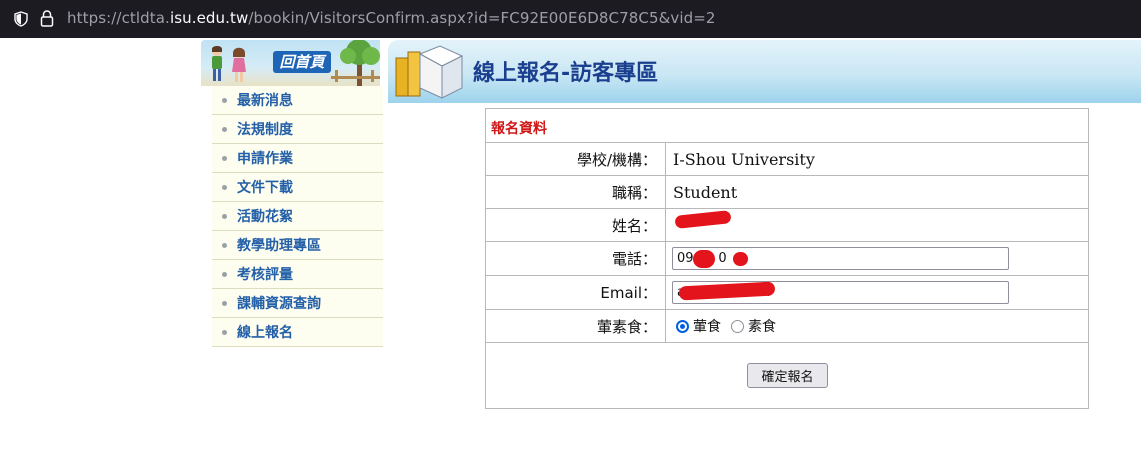  Describe the element at coordinates (519, 129) in the screenshot. I see `form-section-title: 報名資料` at that location.